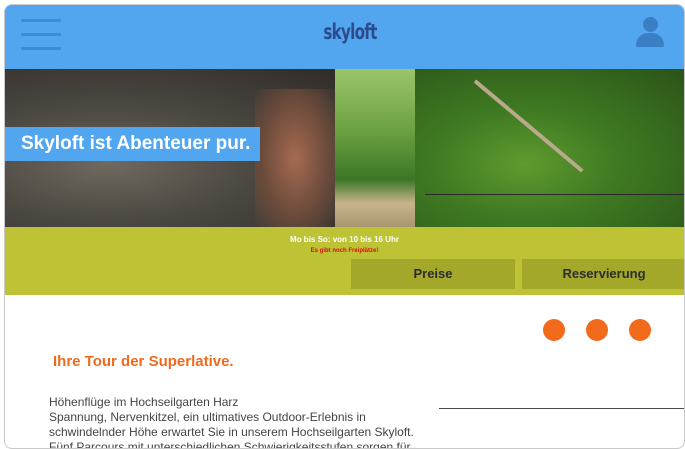  Describe the element at coordinates (350, 32) in the screenshot. I see `logo: skyloft` at that location.